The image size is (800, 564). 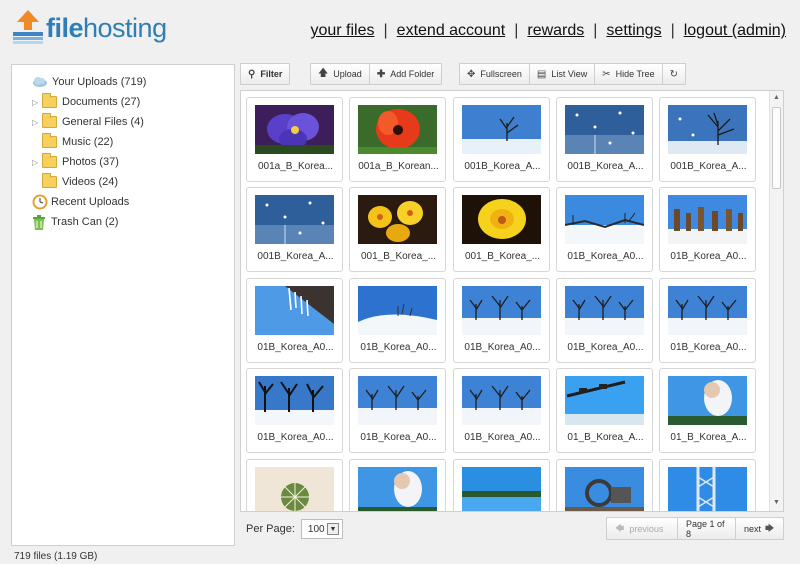 I want to click on upload-toolbar: 🡅 Upload ✚ Add Folder, so click(x=376, y=74).